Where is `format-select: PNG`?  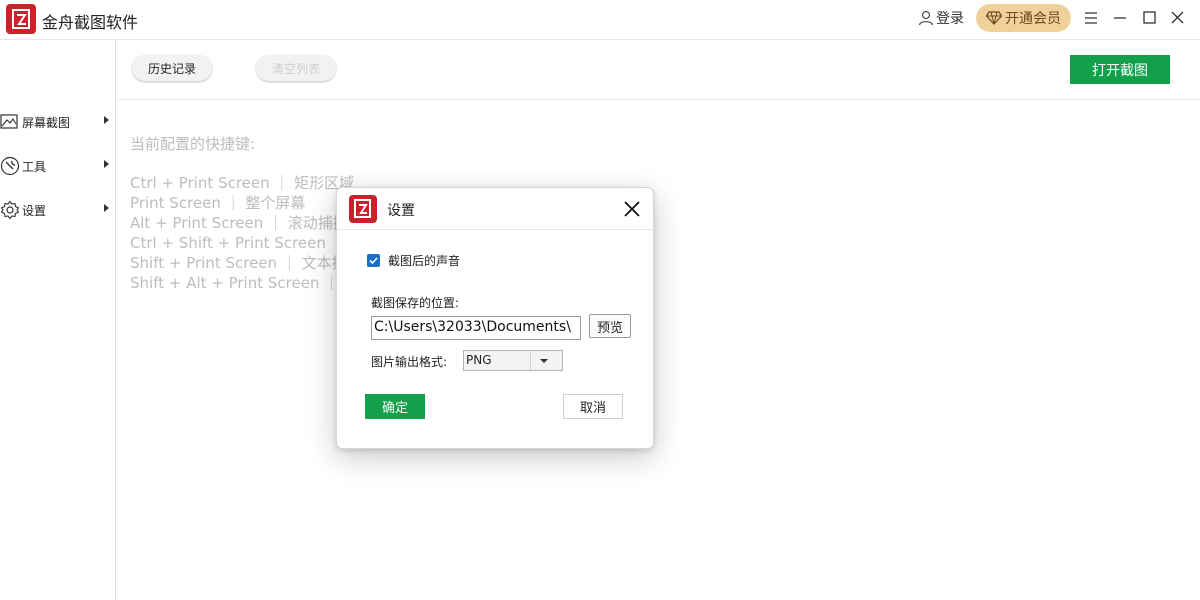
format-select: PNG is located at coordinates (513, 360).